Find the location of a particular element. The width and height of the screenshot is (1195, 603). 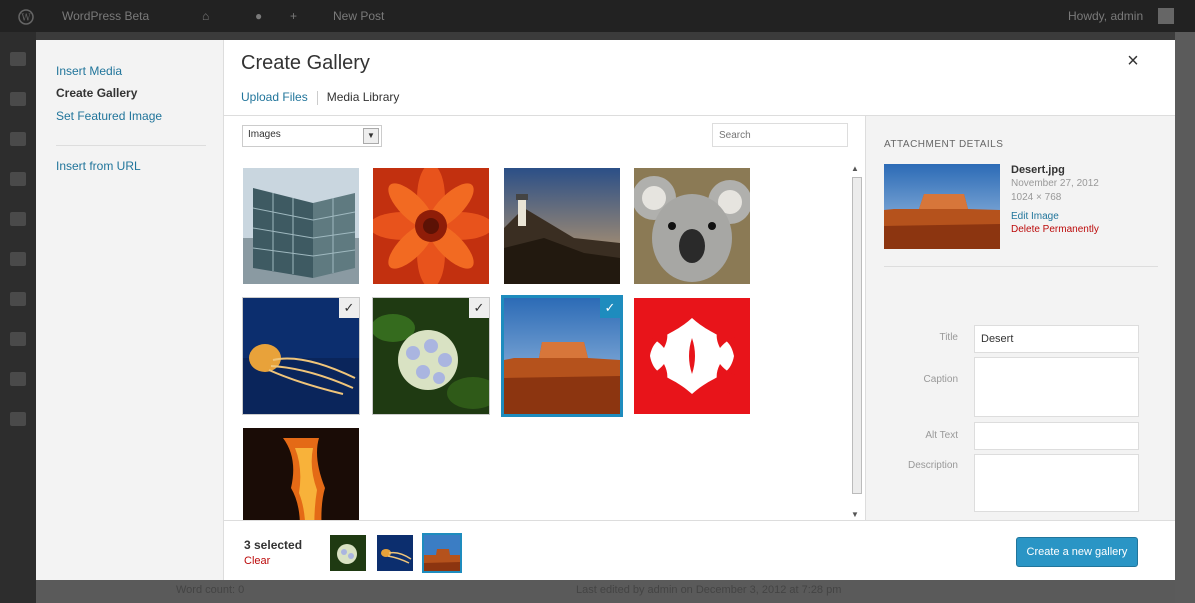

attachment-koala is located at coordinates (692, 226).